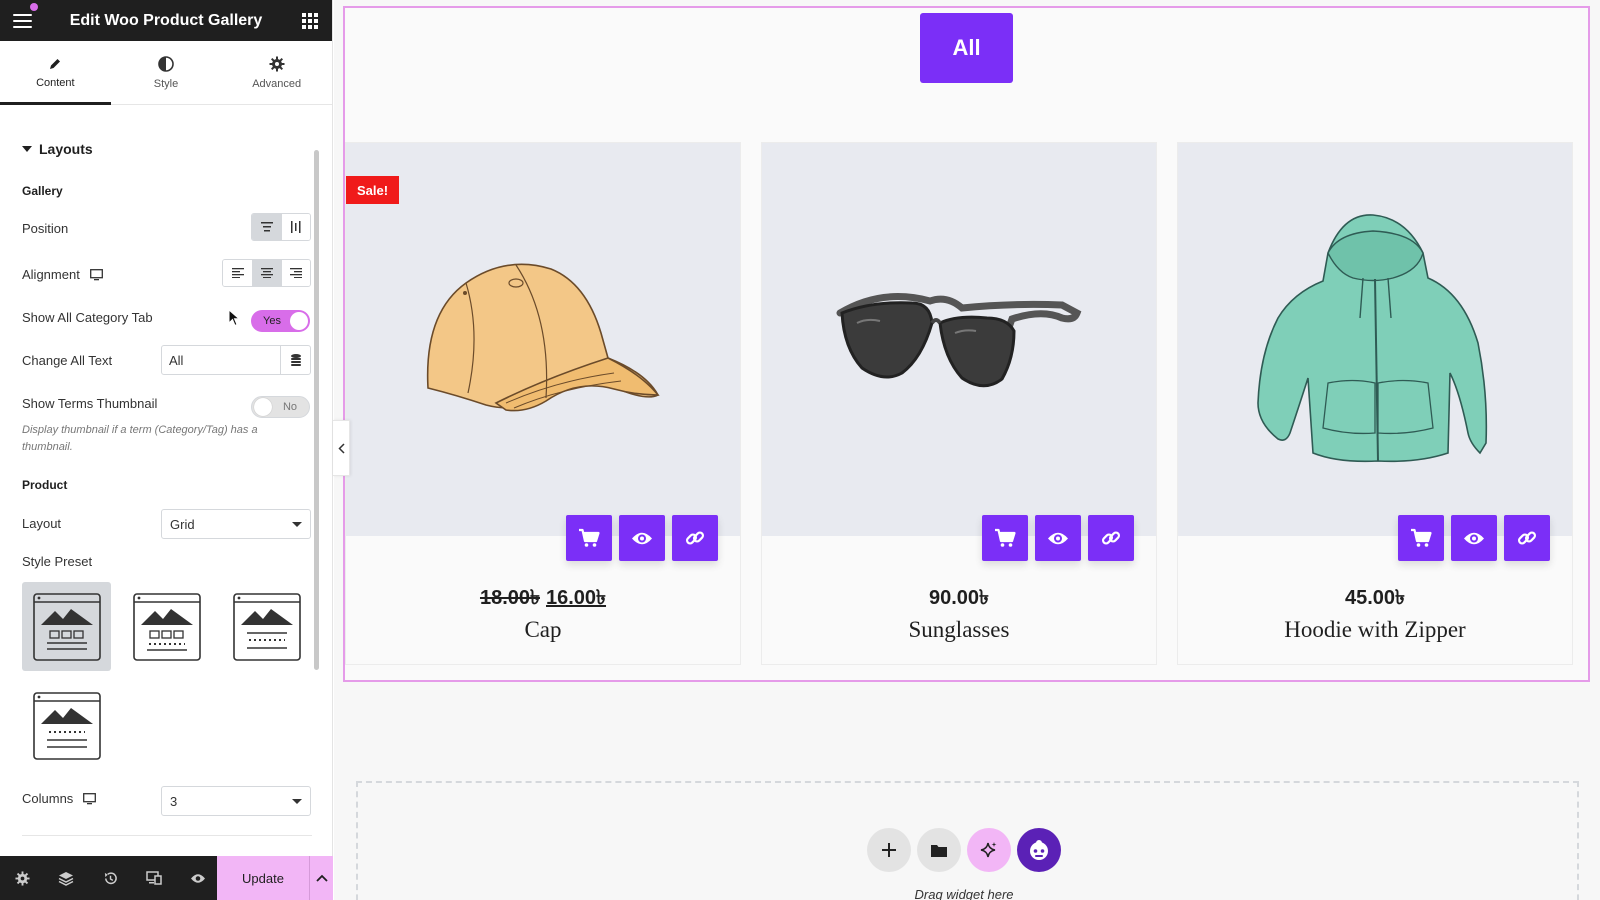 This screenshot has width=1600, height=900. Describe the element at coordinates (234, 318) in the screenshot. I see `cursor-arrow-icon` at that location.